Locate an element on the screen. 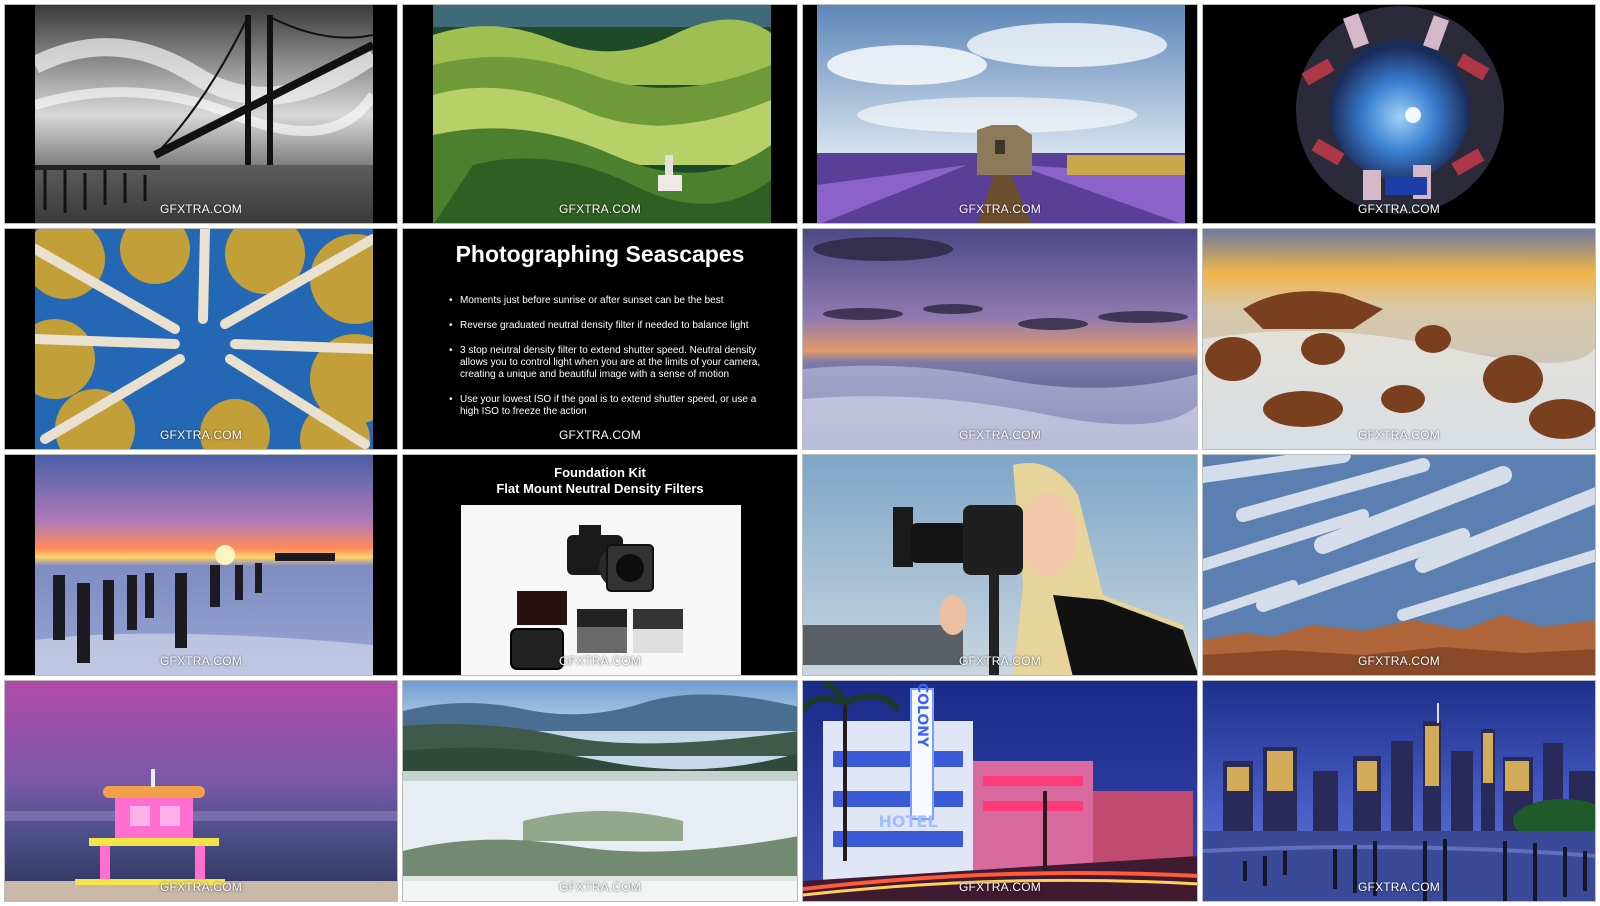 Image resolution: width=1600 pixels, height=906 pixels. colony-hotel-photo: COLONY HOTEL is located at coordinates (1000, 791).